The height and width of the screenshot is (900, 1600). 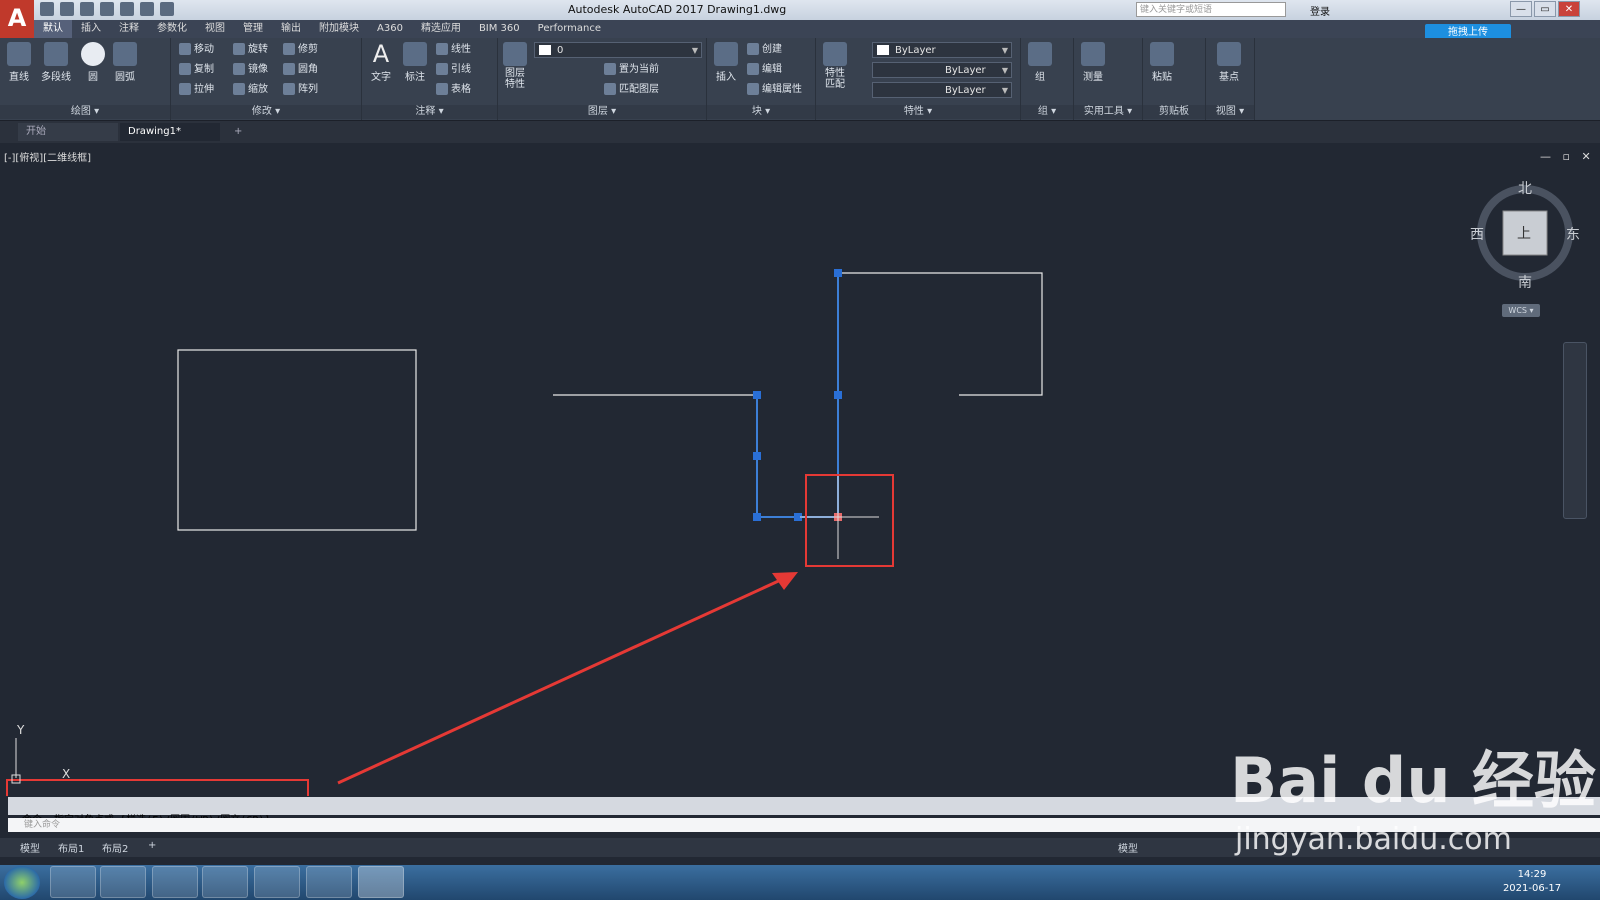 What do you see at coordinates (1521, 9) in the screenshot?
I see `minimize-button: —` at bounding box center [1521, 9].